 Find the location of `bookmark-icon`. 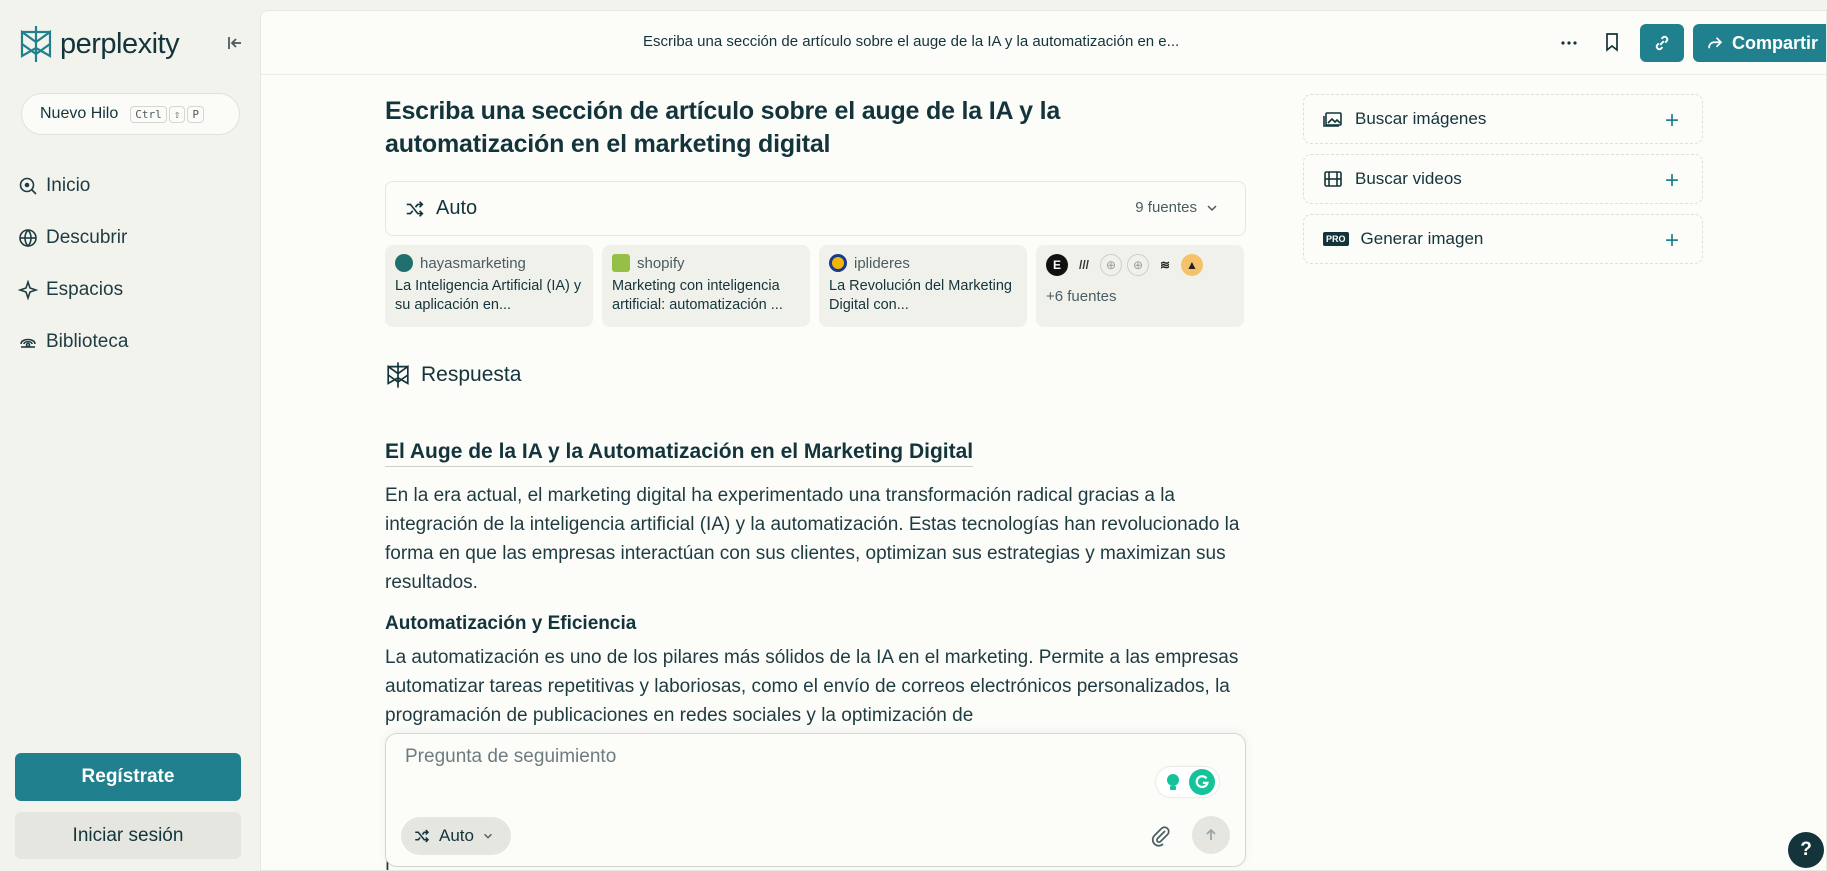

bookmark-icon is located at coordinates (1612, 42).